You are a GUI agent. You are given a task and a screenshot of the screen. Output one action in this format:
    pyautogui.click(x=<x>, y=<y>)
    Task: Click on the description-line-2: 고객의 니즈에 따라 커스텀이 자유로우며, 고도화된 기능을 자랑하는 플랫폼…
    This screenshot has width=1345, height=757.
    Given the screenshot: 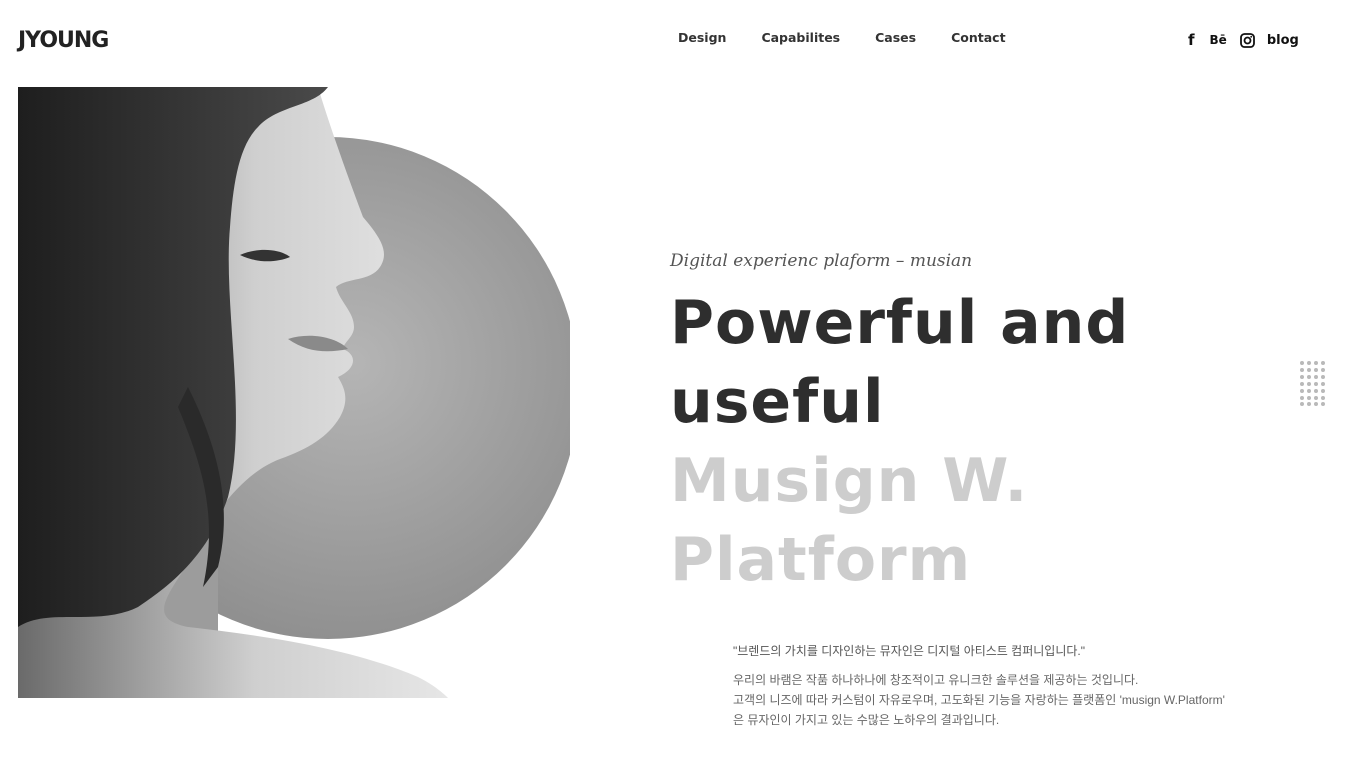 What is the action you would take?
    pyautogui.click(x=979, y=700)
    